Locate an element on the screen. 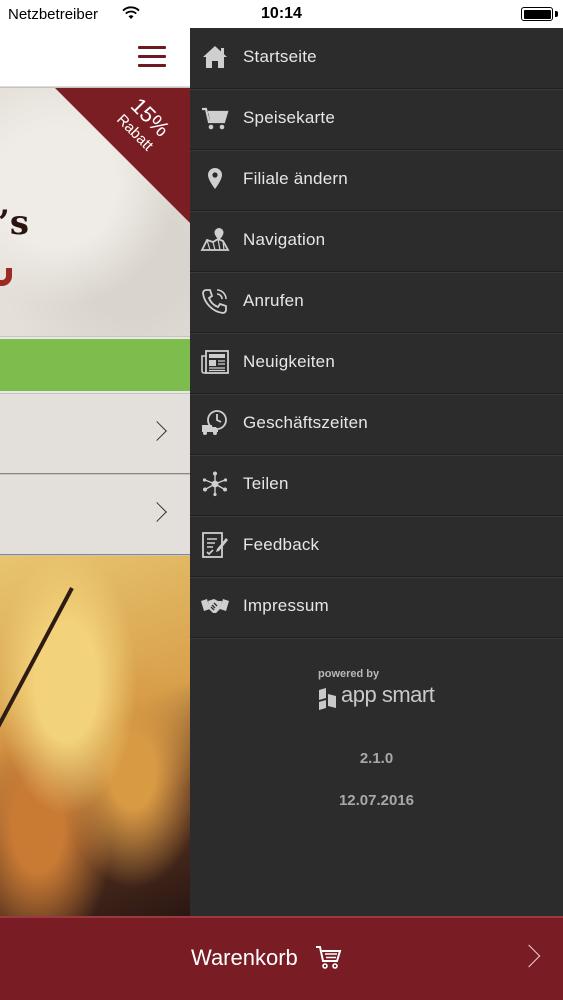 The image size is (563, 1000). map-icon is located at coordinates (215, 239).